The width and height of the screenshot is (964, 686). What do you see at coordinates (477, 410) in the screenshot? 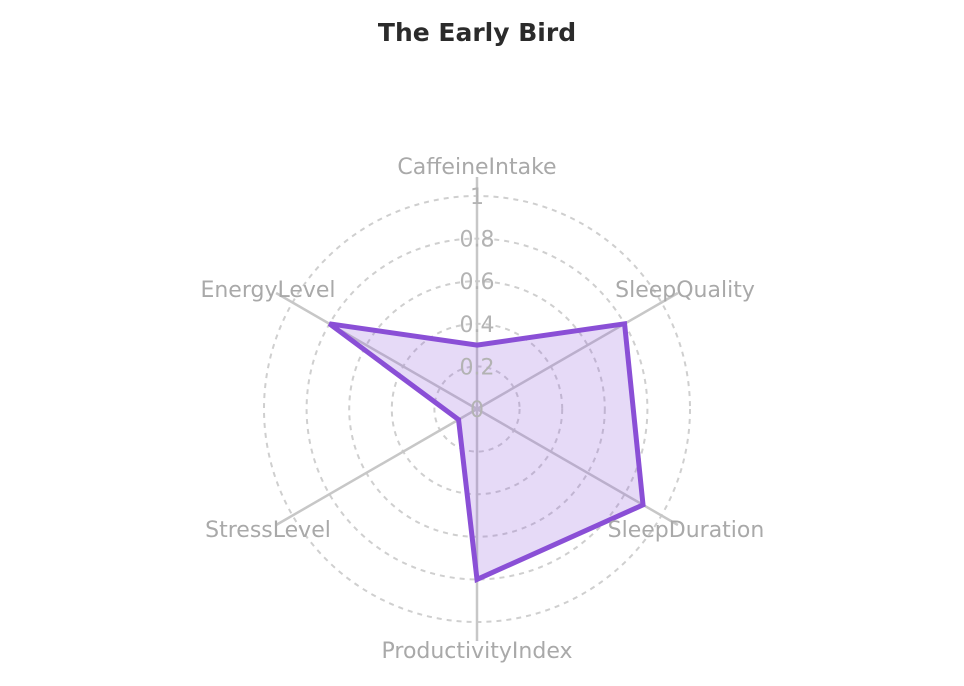
I see `tick-label-0: 0` at bounding box center [477, 410].